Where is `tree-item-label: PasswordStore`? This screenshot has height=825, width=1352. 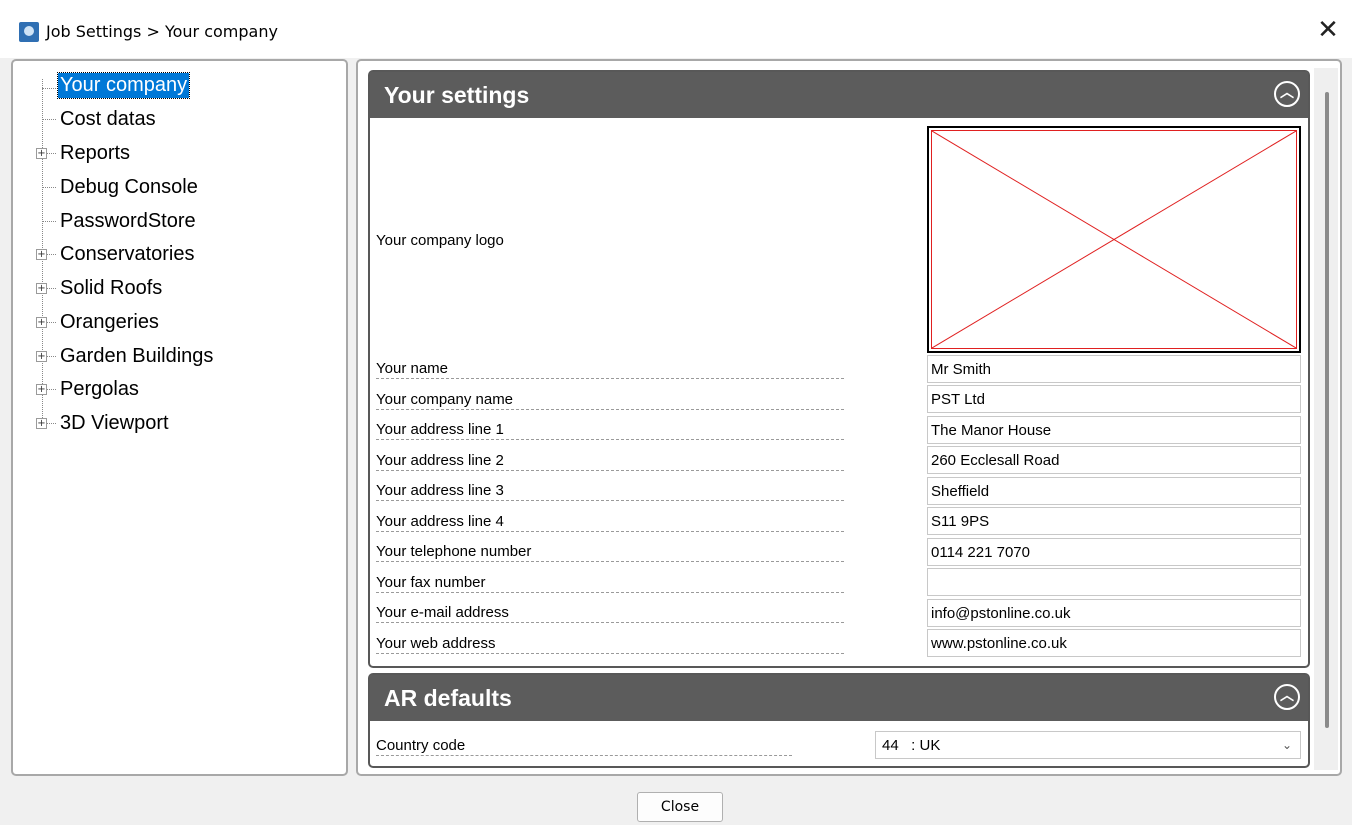 tree-item-label: PasswordStore is located at coordinates (128, 221).